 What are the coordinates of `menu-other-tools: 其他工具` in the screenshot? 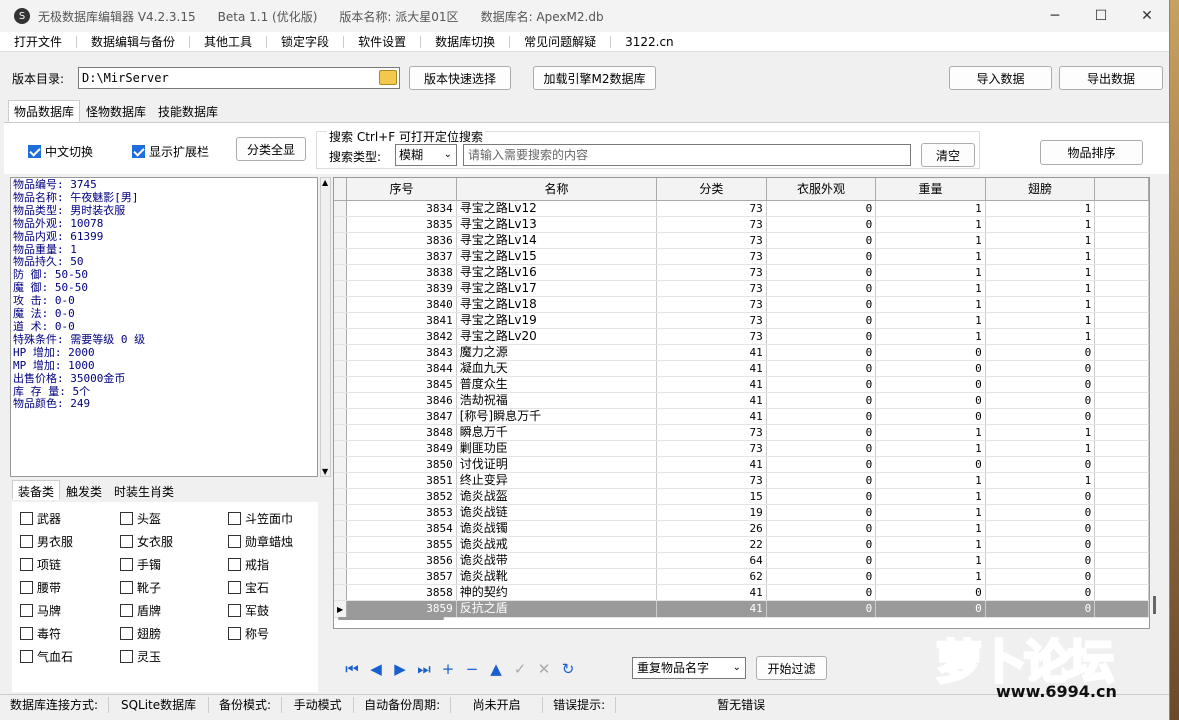 It's located at (229, 41).